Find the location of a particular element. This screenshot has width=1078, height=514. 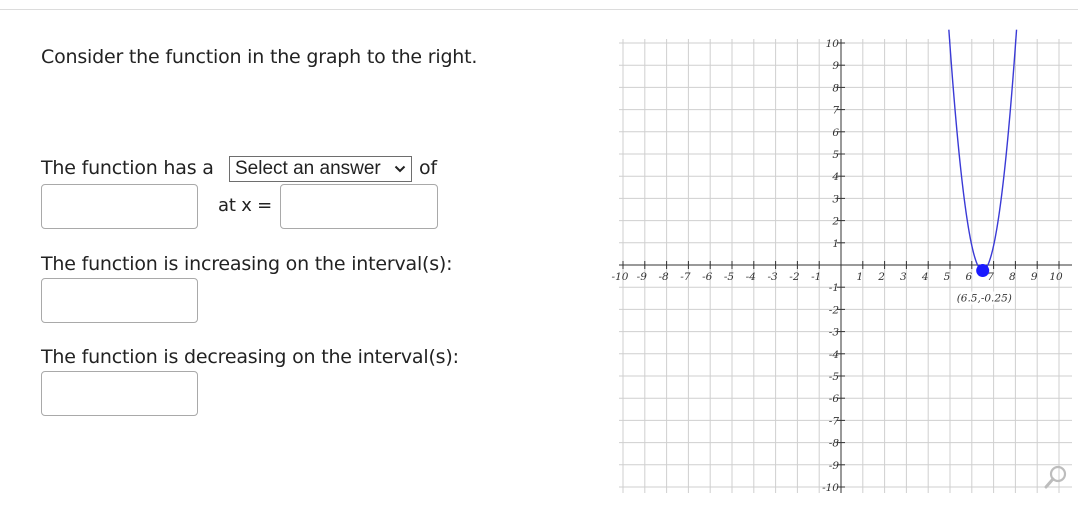

x-tick-label: 1 is located at coordinates (859, 277).